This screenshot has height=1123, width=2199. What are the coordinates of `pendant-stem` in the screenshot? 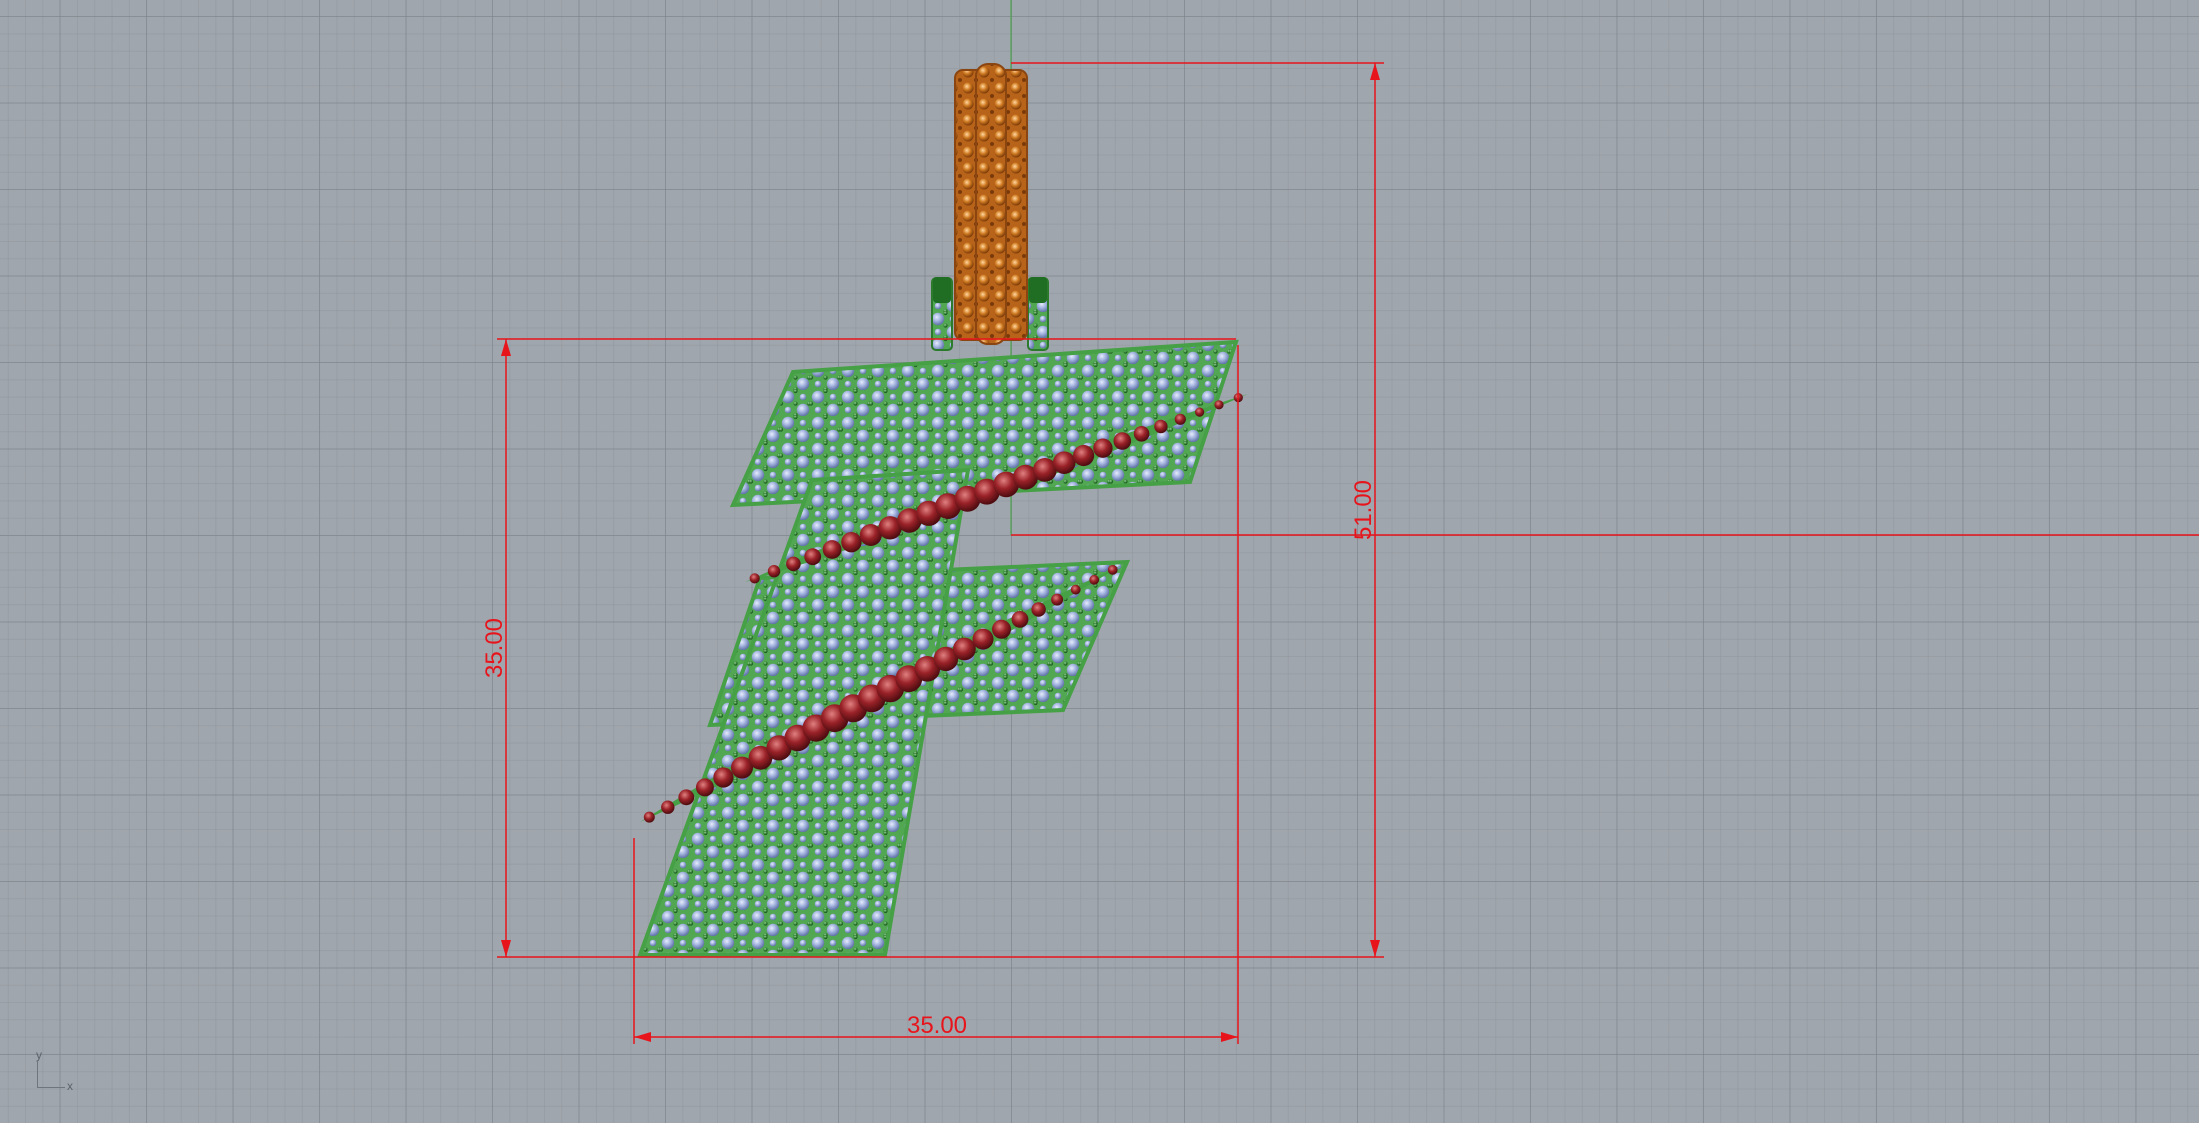 It's located at (804, 712).